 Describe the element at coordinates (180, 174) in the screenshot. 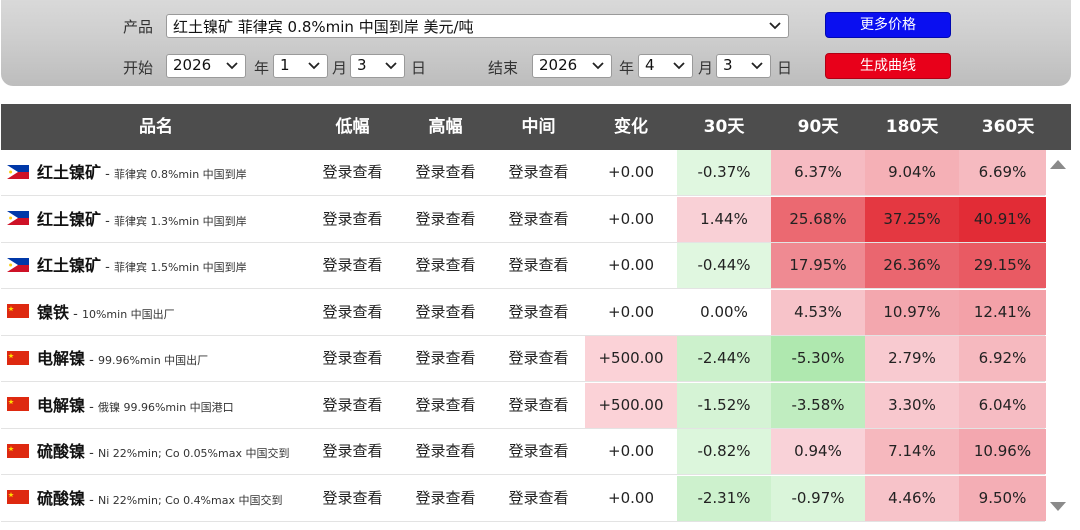

I see `product-spec: 菲律宾 0.8%min 中国到岸` at that location.